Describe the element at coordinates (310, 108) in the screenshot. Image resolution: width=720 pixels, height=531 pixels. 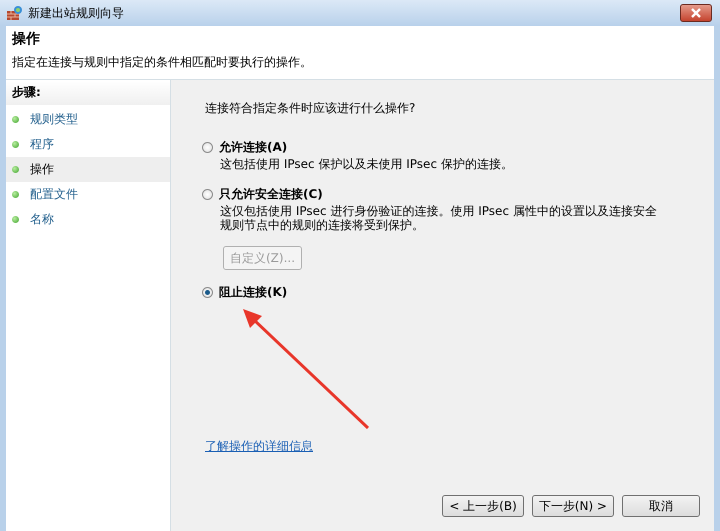
I see `question-text: 连接符合指定条件时应该进行什么操作?` at that location.